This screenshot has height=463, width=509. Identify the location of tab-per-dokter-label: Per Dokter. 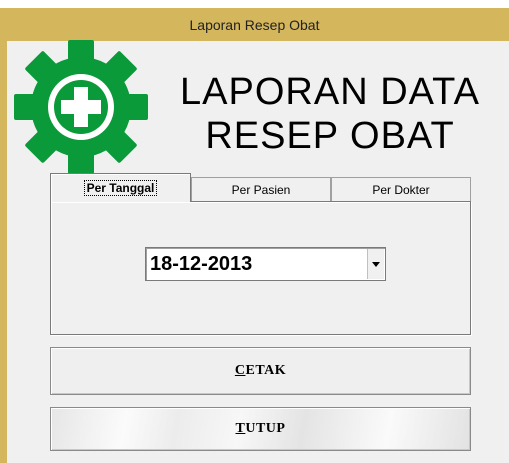
(401, 189).